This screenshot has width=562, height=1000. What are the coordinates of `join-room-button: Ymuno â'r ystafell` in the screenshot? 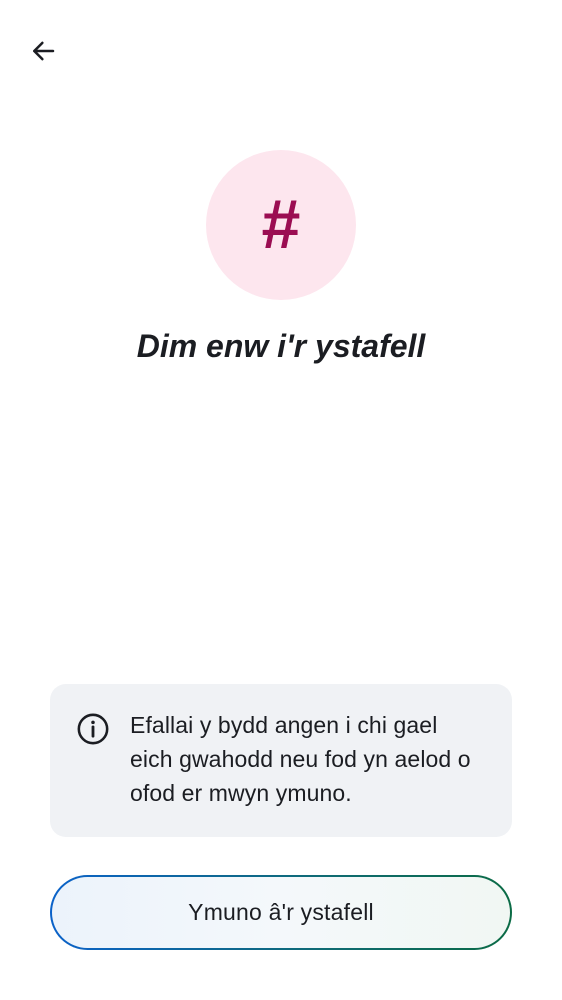 It's located at (281, 912).